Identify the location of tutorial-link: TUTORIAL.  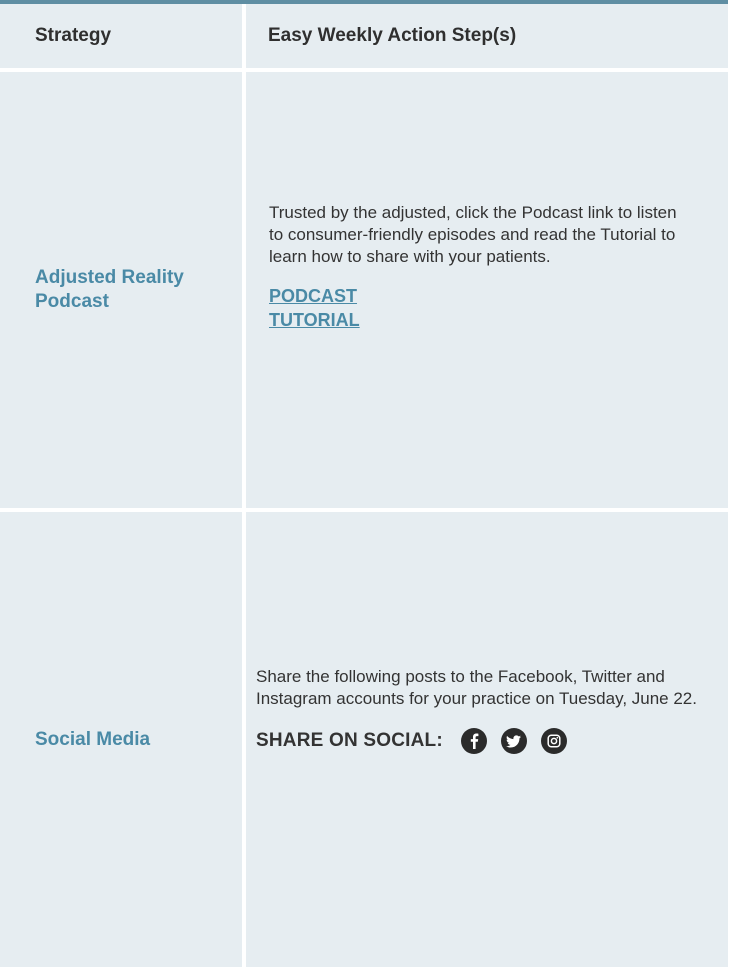
(479, 320).